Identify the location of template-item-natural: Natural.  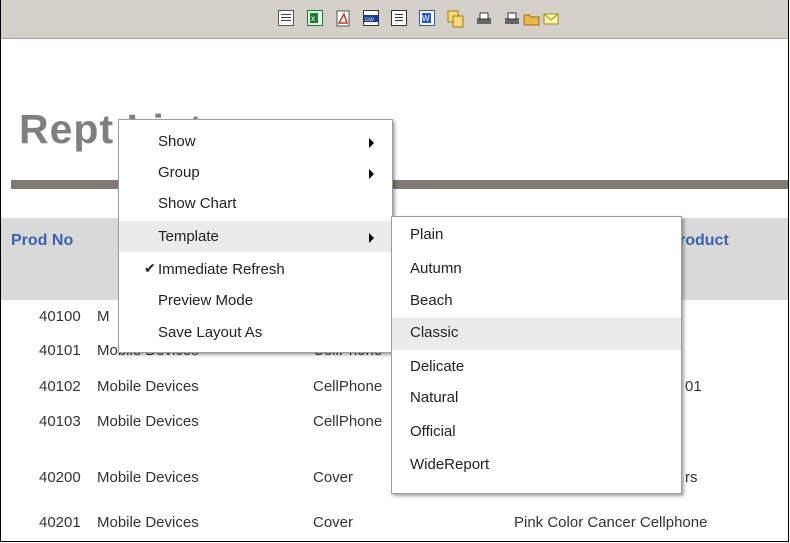
(536, 399).